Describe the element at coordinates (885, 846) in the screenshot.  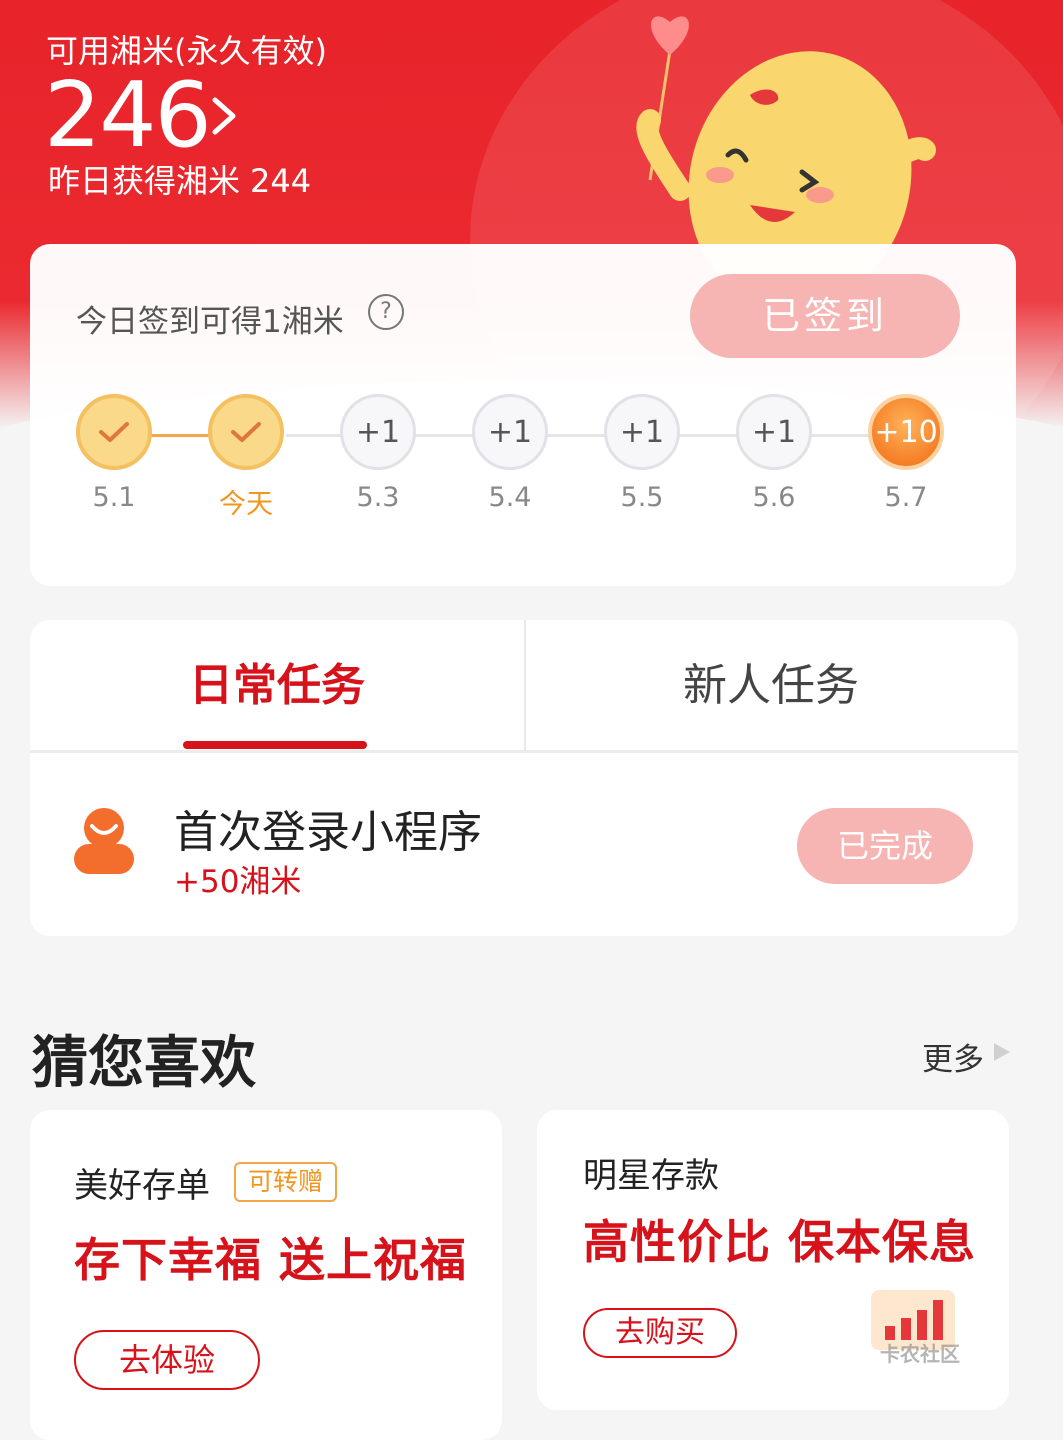
I see `task-completed-button: 已完成` at that location.